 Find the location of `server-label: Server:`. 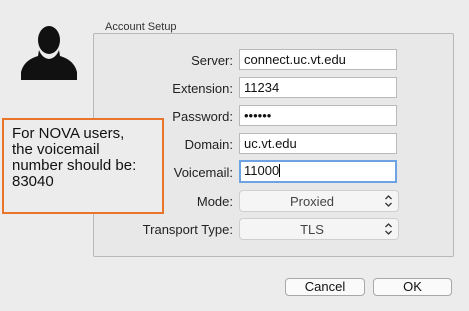

server-label: Server: is located at coordinates (212, 60).